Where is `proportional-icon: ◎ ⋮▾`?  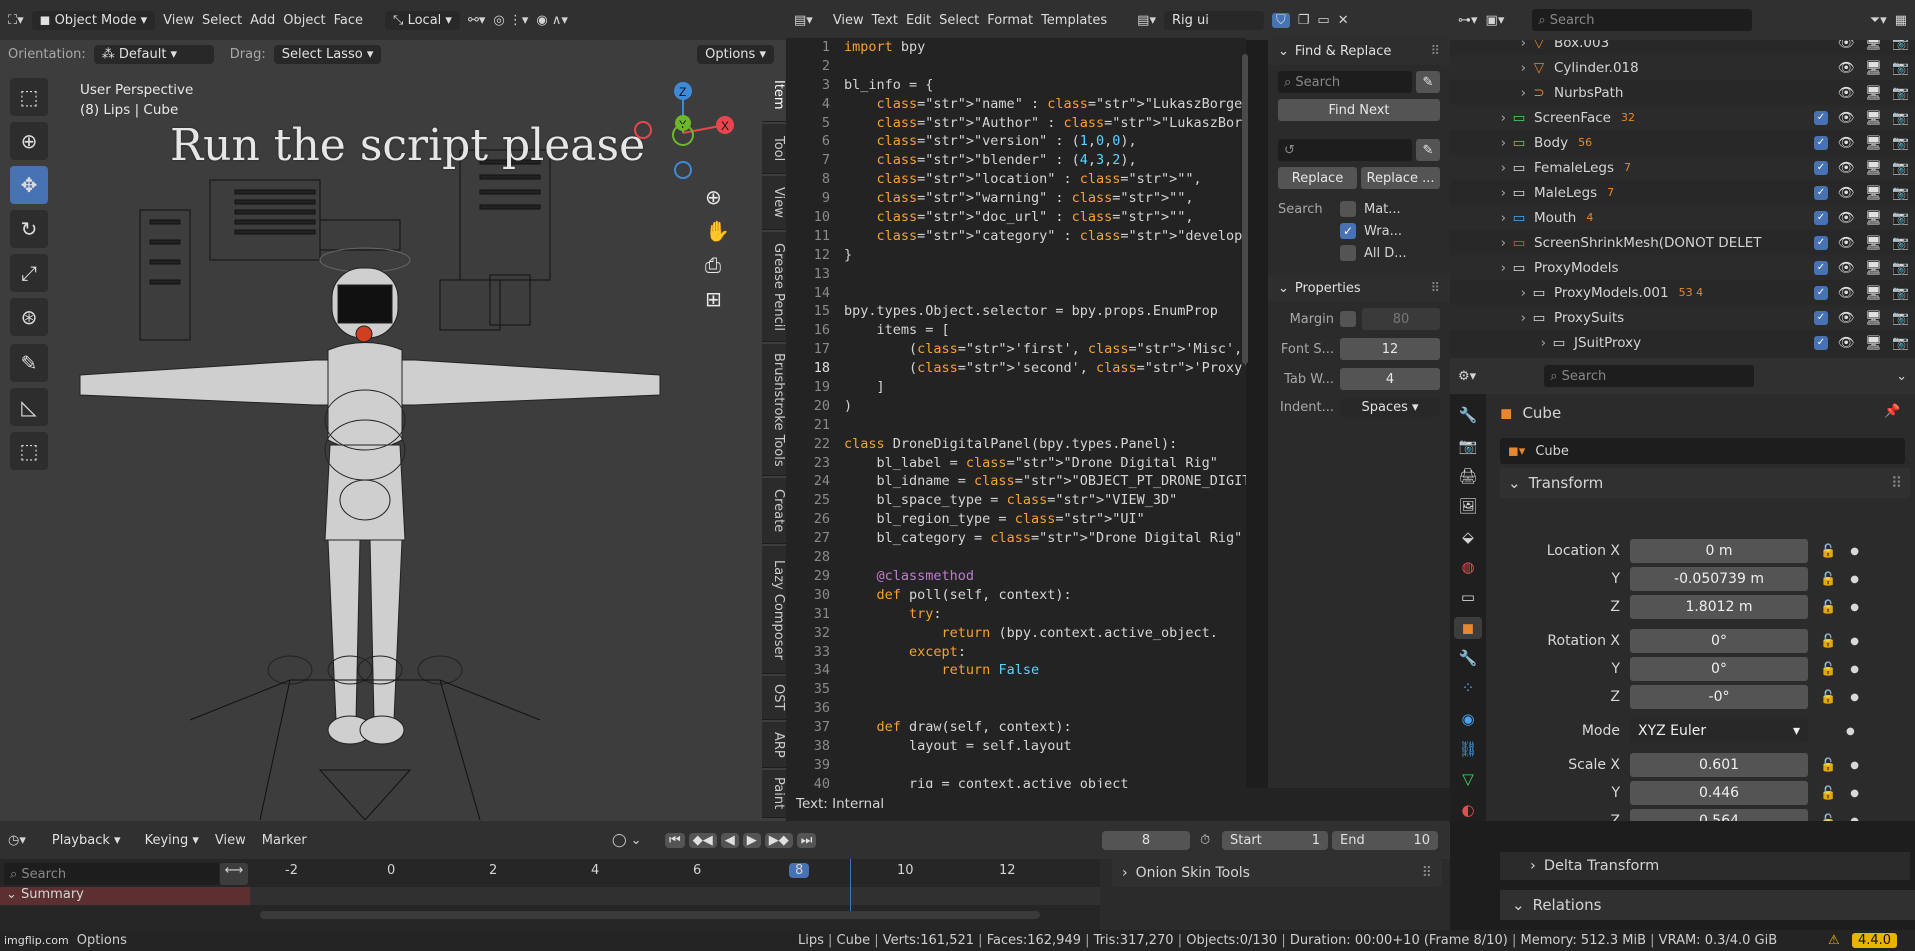 proportional-icon: ◎ ⋮▾ is located at coordinates (510, 20).